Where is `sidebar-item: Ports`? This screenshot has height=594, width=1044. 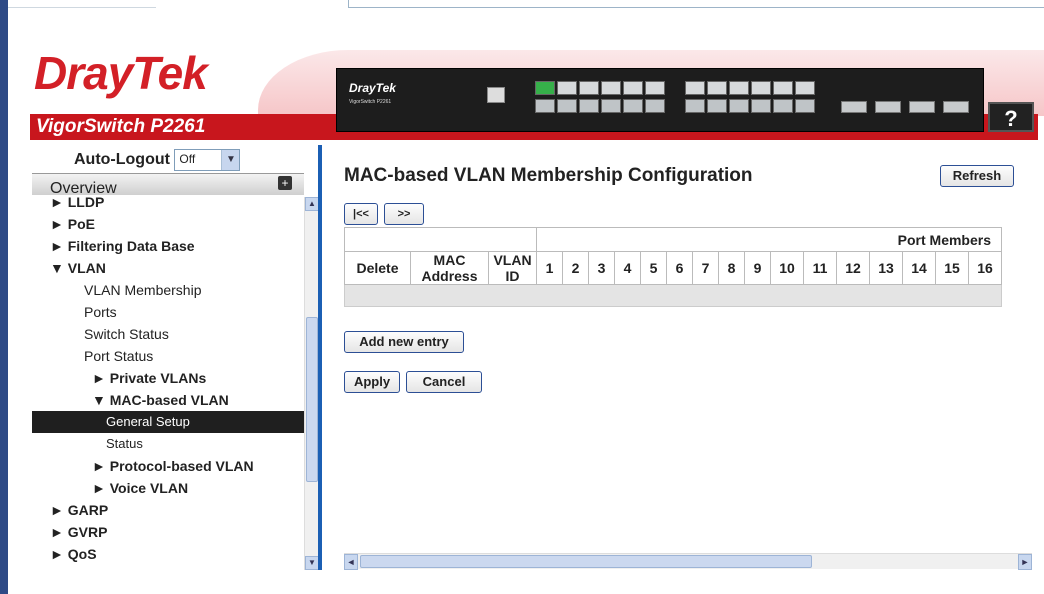 sidebar-item: Ports is located at coordinates (168, 312).